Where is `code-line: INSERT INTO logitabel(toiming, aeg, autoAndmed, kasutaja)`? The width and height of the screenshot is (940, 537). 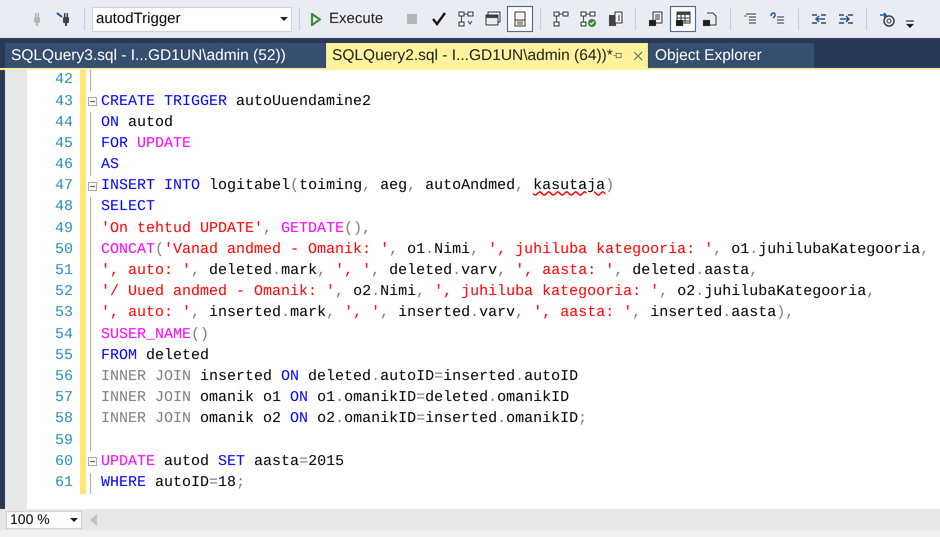
code-line: INSERT INTO logitabel(toiming, aeg, autoAndmed, kasutaja) is located at coordinates (357, 186).